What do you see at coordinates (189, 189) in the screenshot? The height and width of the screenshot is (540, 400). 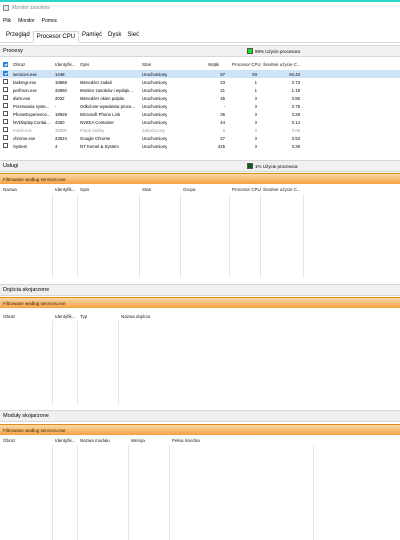 I see `svc-col-group: Grupa` at bounding box center [189, 189].